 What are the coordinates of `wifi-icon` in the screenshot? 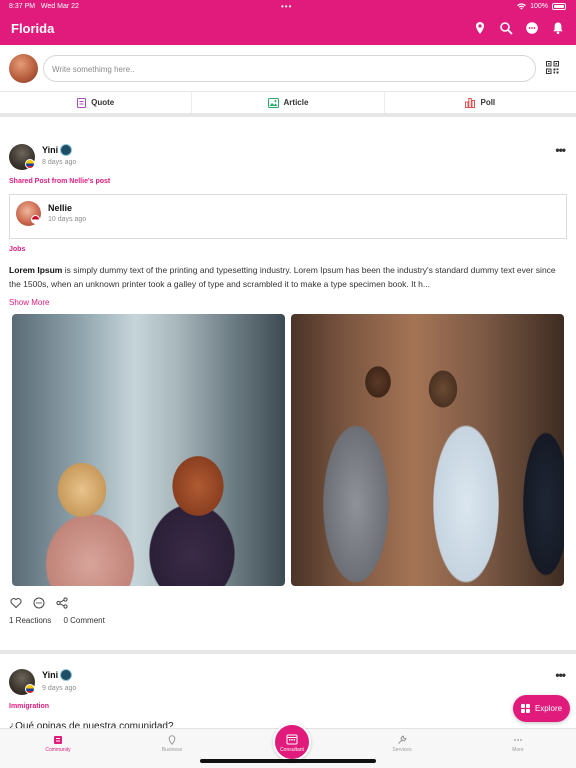 It's located at (521, 6).